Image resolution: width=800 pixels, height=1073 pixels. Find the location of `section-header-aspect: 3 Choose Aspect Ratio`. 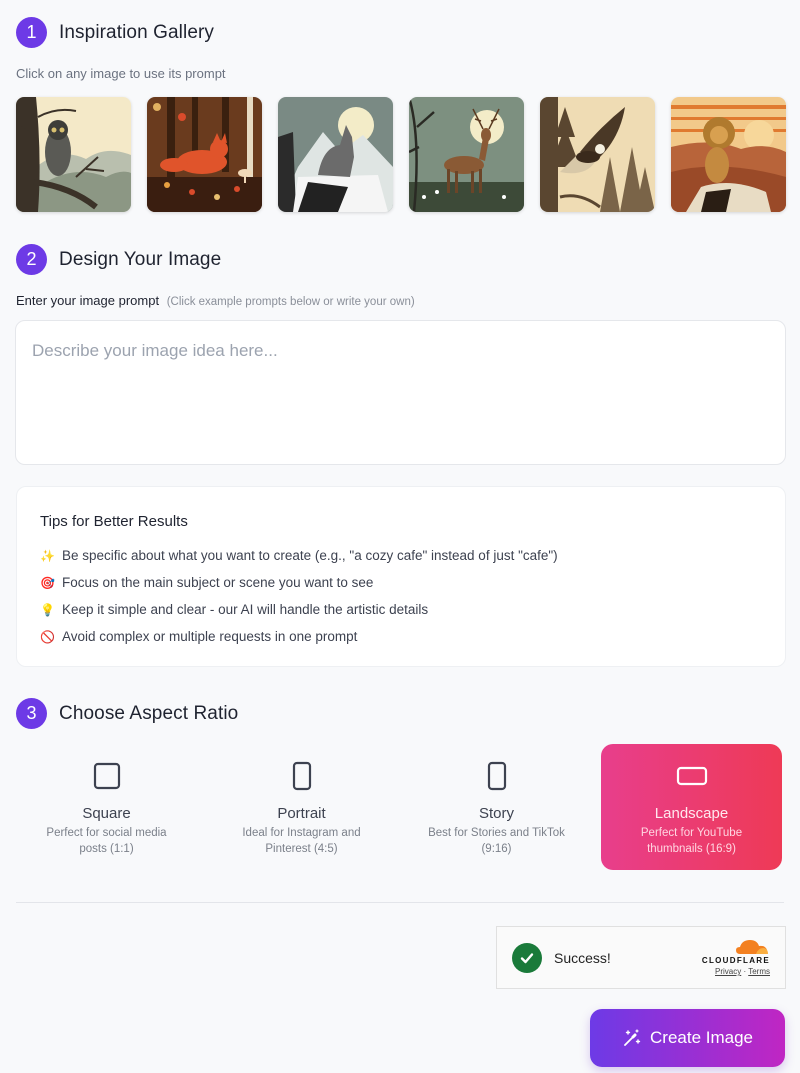

section-header-aspect: 3 Choose Aspect Ratio is located at coordinates (127, 713).